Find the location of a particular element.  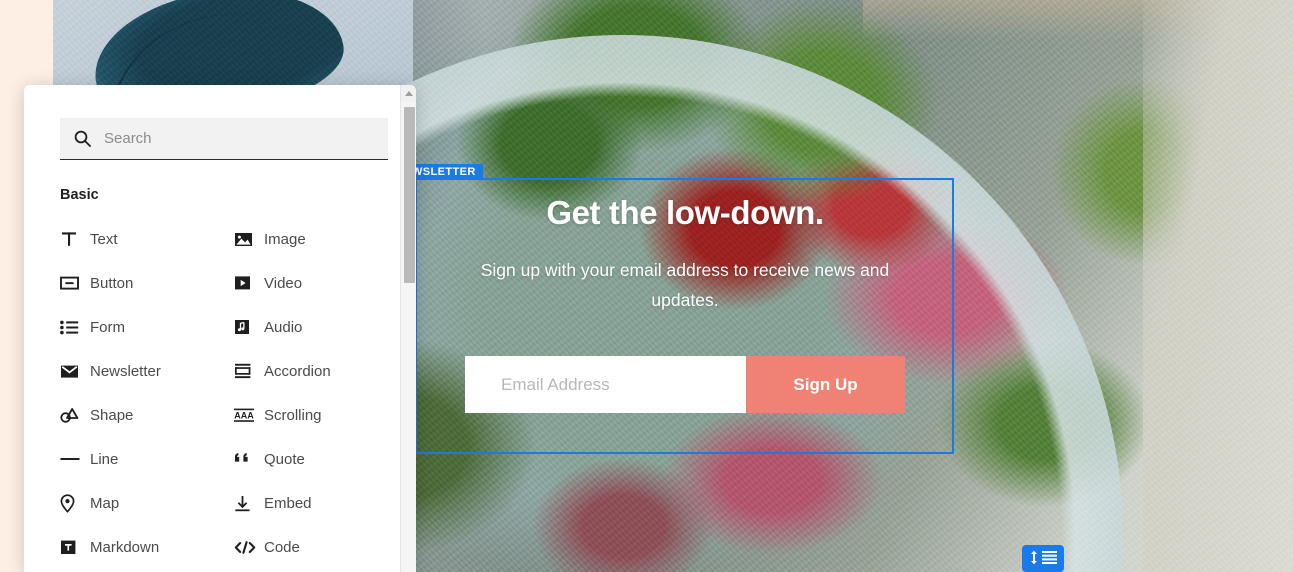

block-item-image: Image is located at coordinates (321, 239).